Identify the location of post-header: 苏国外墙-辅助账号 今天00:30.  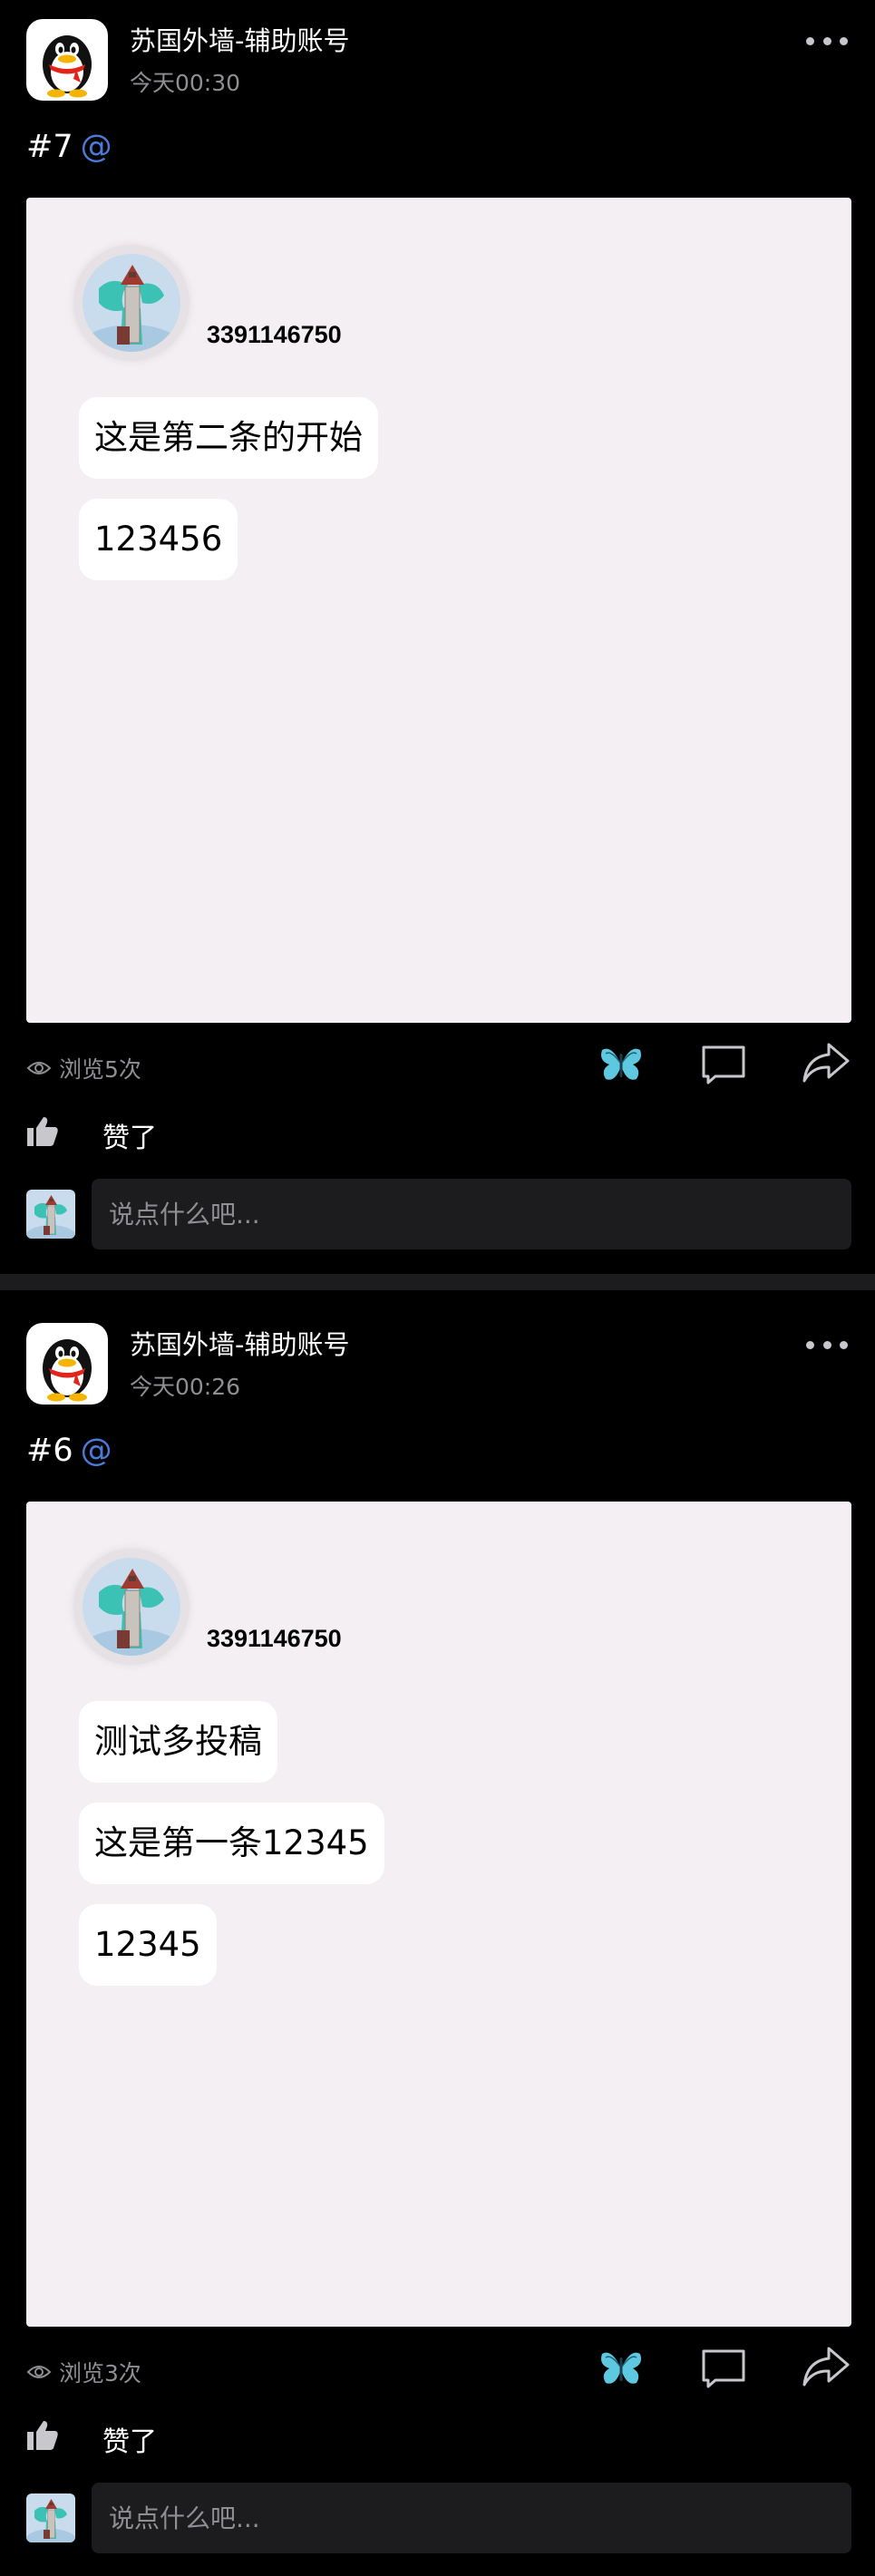
(437, 59).